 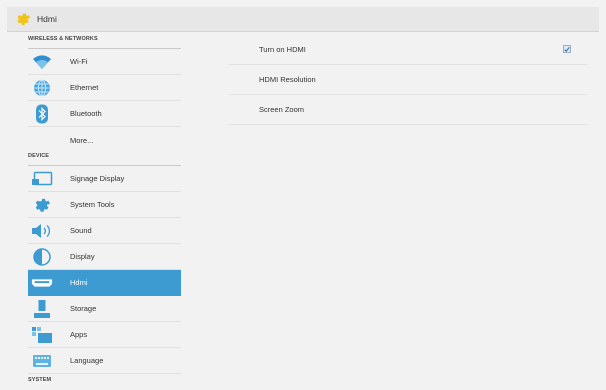 What do you see at coordinates (408, 50) in the screenshot?
I see `turn-on-hdmi-row: Turn on HDMI` at bounding box center [408, 50].